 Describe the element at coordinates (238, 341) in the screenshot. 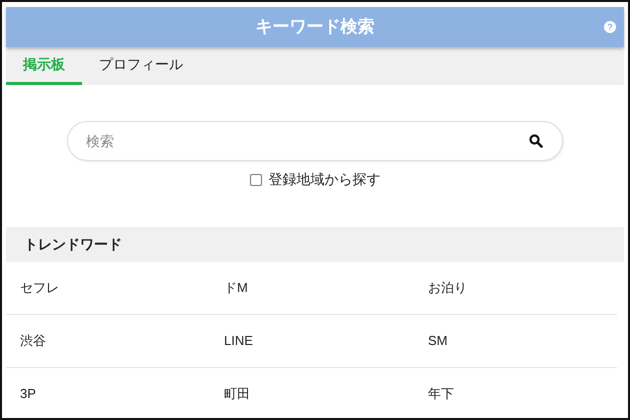

I see `keyword-link: LINE` at that location.